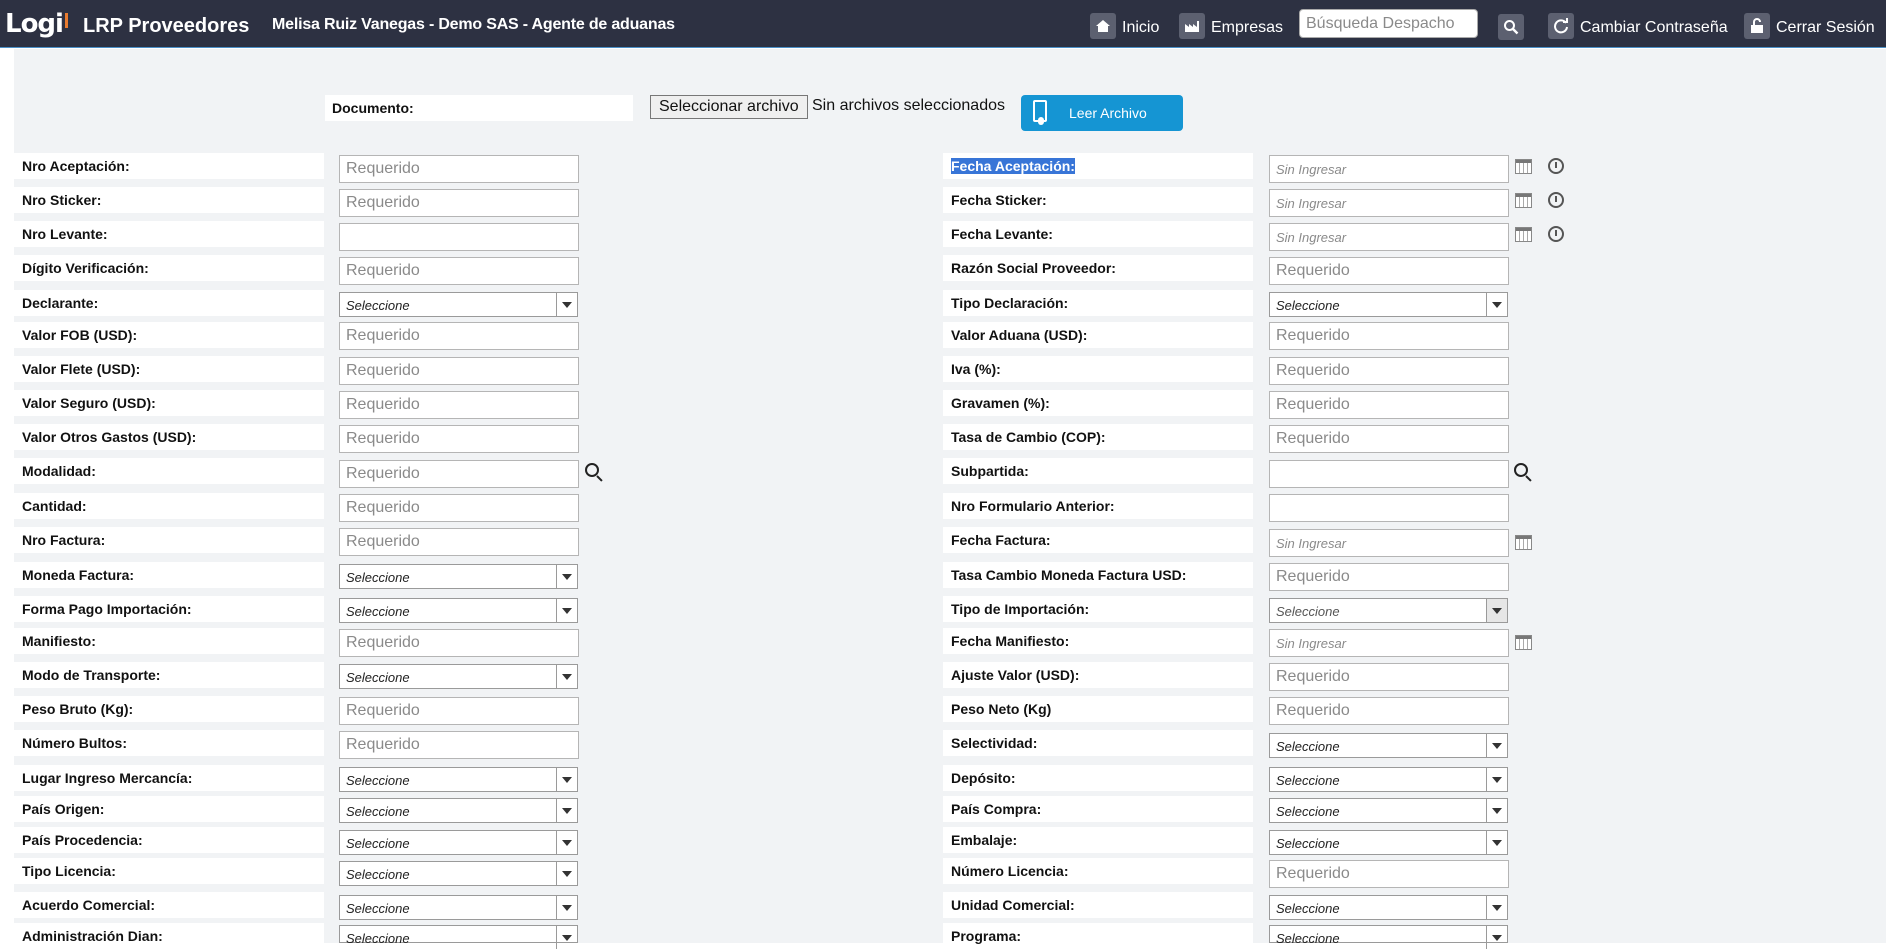 The image size is (1886, 949). I want to click on cantidad-input, so click(459, 508).